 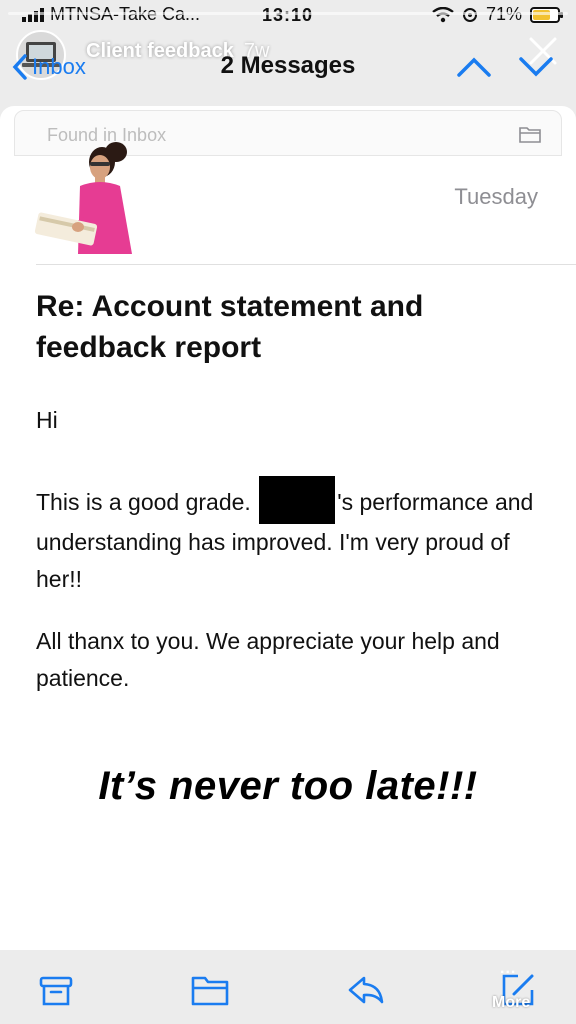 What do you see at coordinates (288, 987) in the screenshot?
I see `bottom-toolbar` at bounding box center [288, 987].